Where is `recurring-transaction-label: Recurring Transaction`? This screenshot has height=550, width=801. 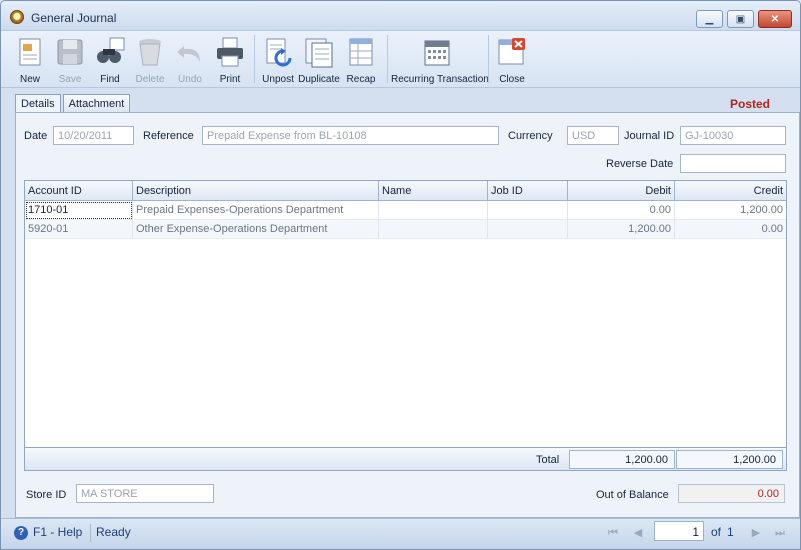 recurring-transaction-label: Recurring Transaction is located at coordinates (440, 79).